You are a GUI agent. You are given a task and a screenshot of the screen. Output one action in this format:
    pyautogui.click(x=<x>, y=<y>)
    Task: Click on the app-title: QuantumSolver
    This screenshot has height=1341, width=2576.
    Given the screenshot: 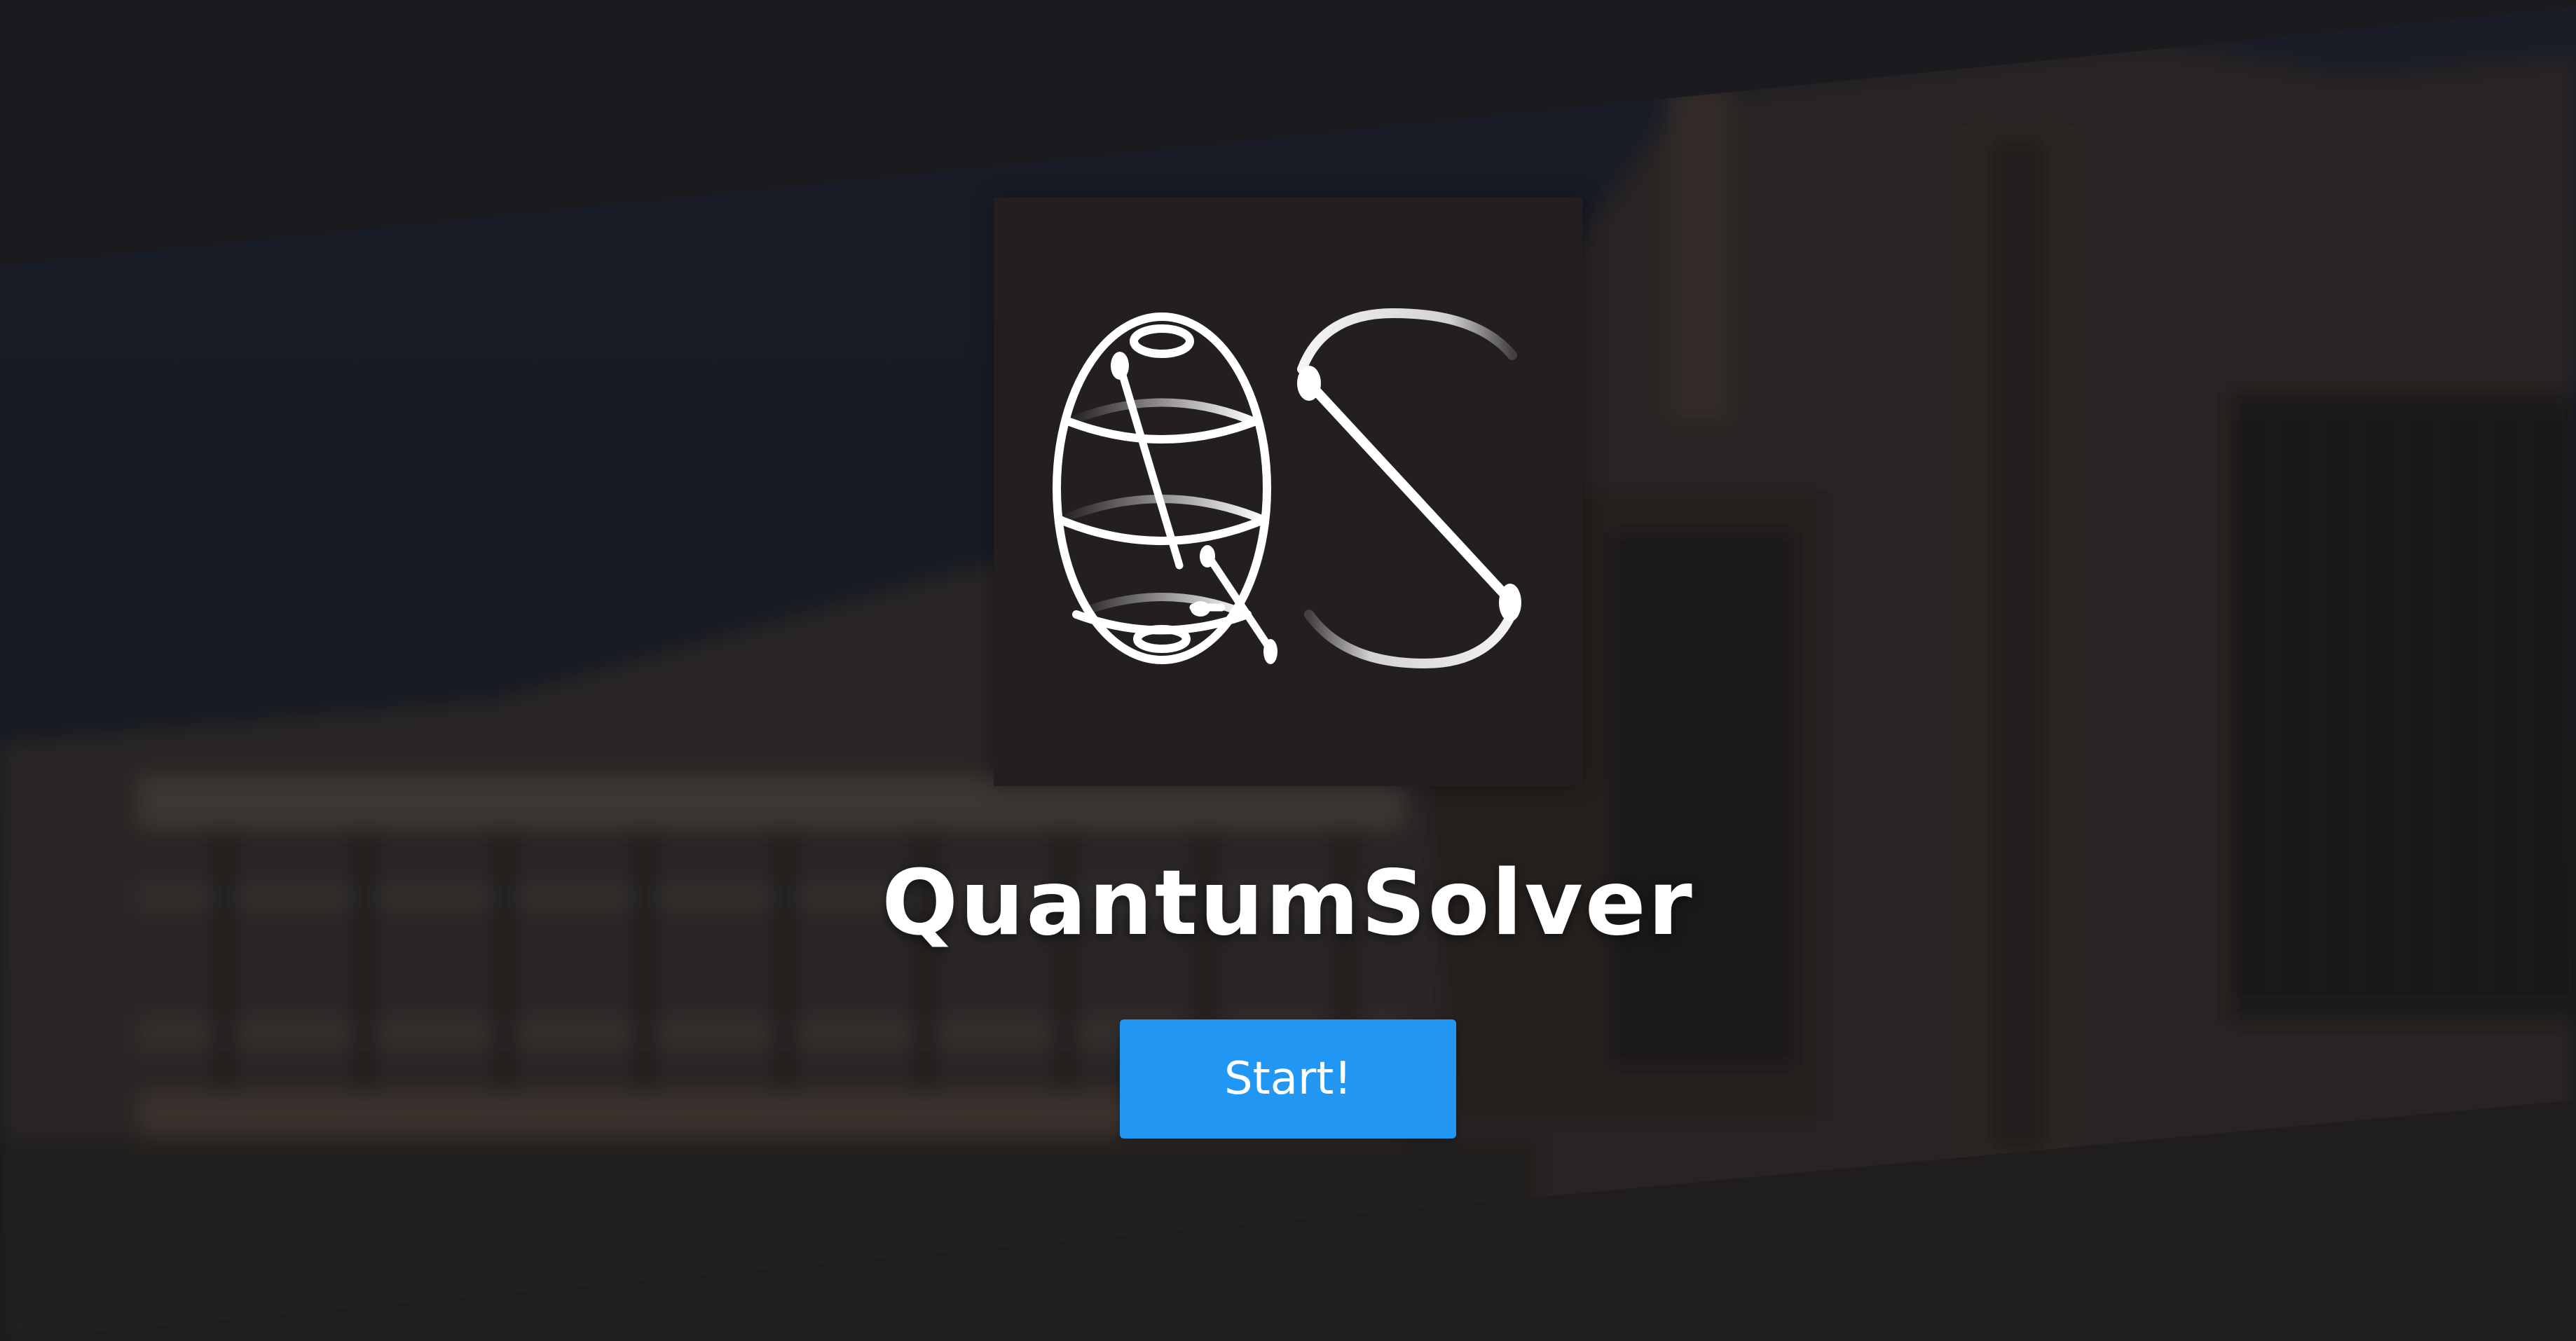 What is the action you would take?
    pyautogui.click(x=1288, y=904)
    